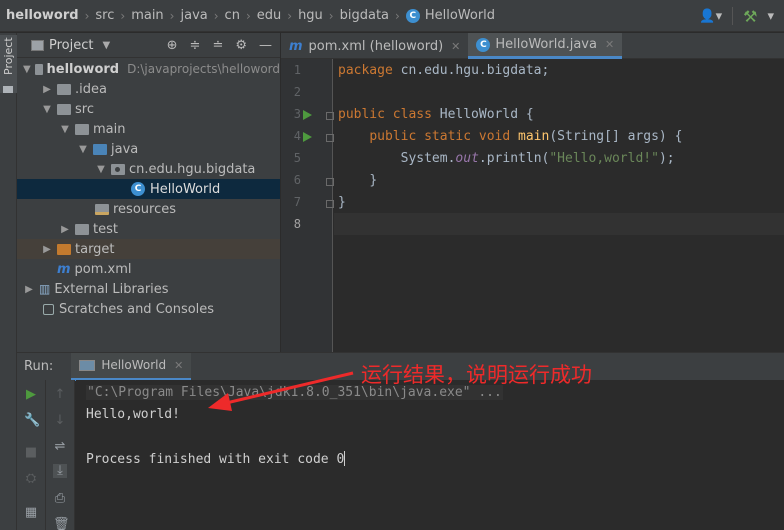 The width and height of the screenshot is (784, 530). Describe the element at coordinates (310, 15) in the screenshot. I see `breadcrumb-item-hgu: hgu` at that location.